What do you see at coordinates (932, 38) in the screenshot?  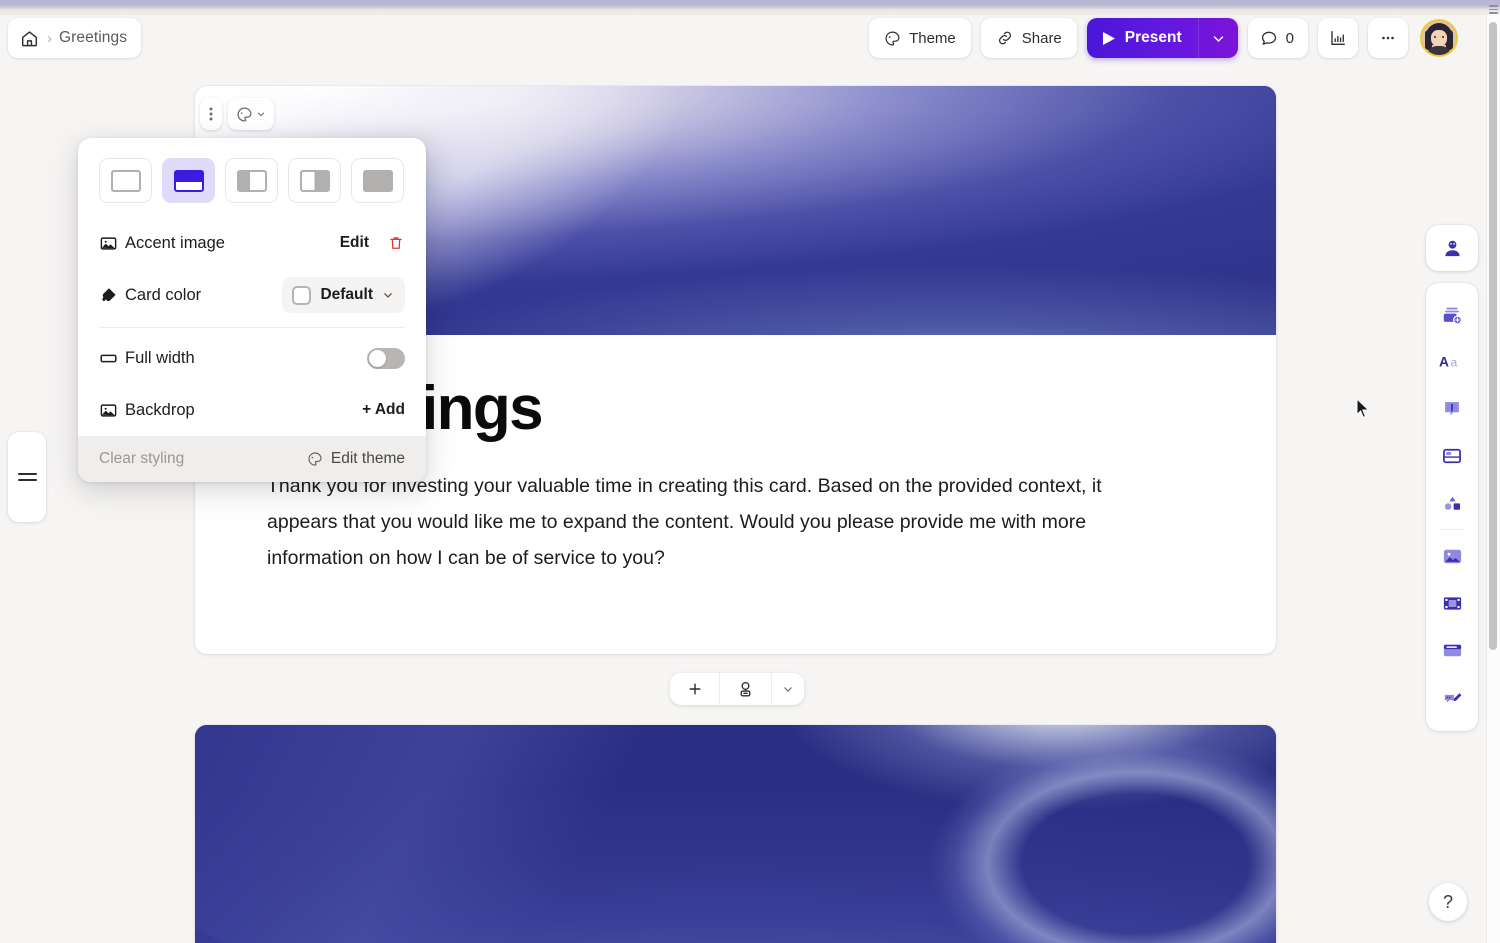 I see `theme-label: Theme` at bounding box center [932, 38].